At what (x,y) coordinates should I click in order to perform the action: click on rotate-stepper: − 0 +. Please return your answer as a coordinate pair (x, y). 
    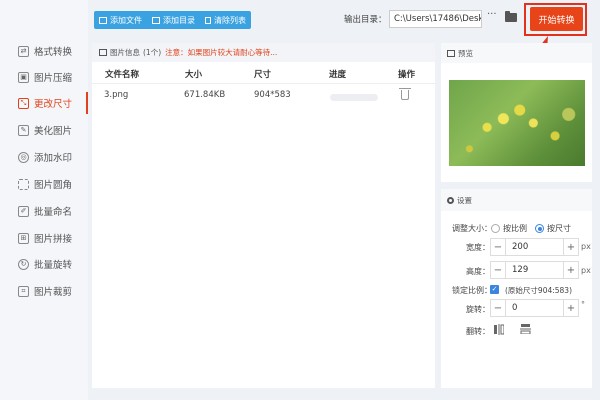
    Looking at the image, I should click on (534, 308).